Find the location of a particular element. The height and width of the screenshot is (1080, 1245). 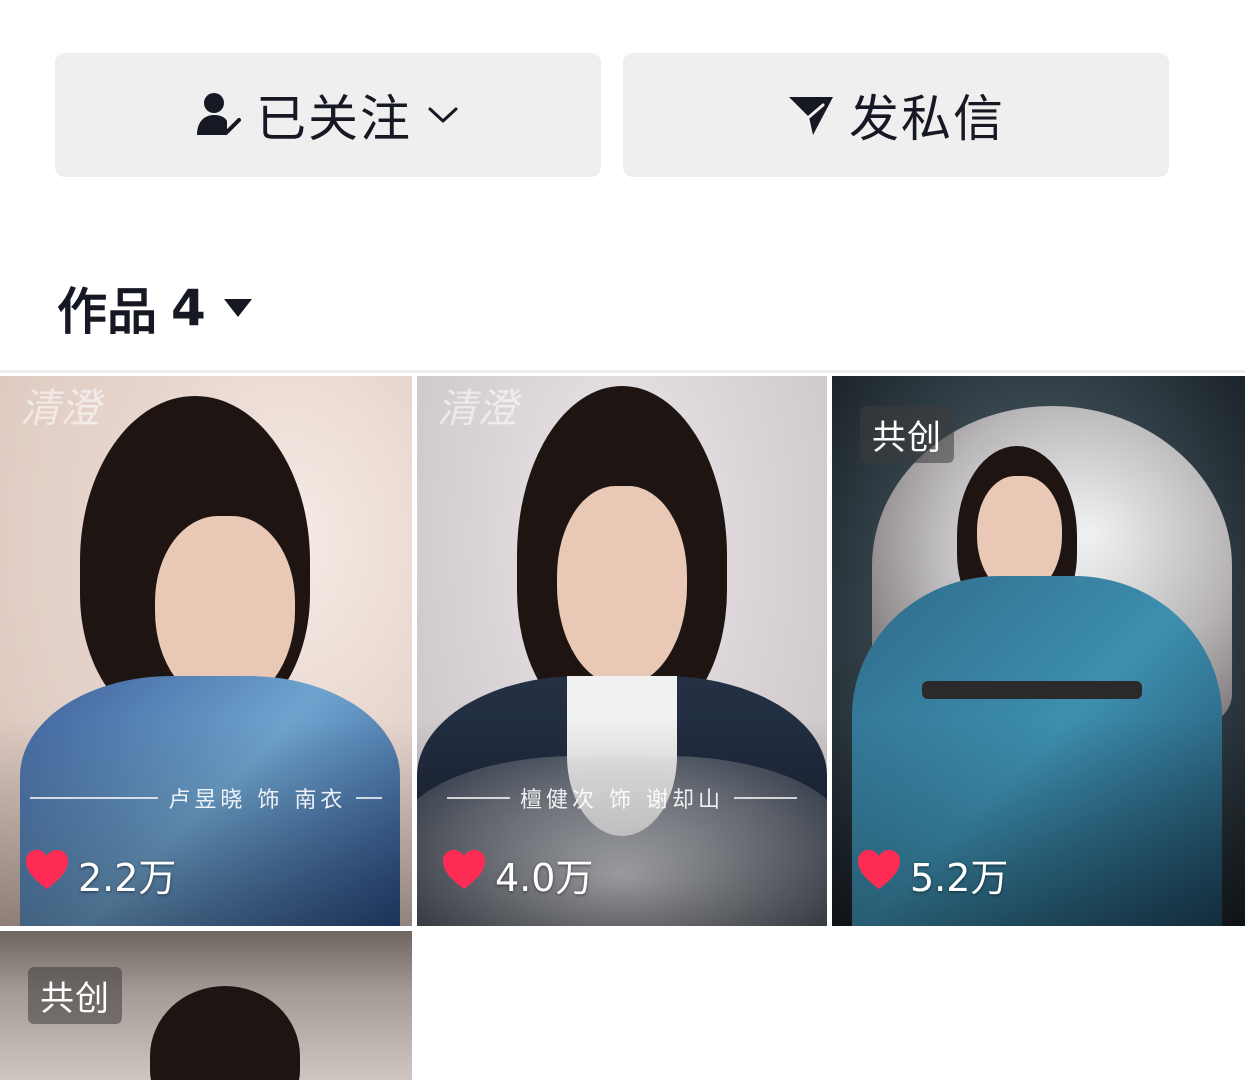

works-count: 4 is located at coordinates (188, 308).